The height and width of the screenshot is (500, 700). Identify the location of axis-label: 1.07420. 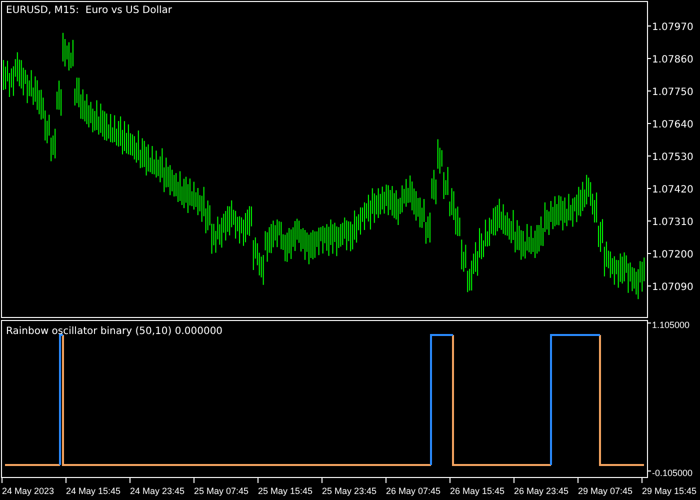
(673, 190).